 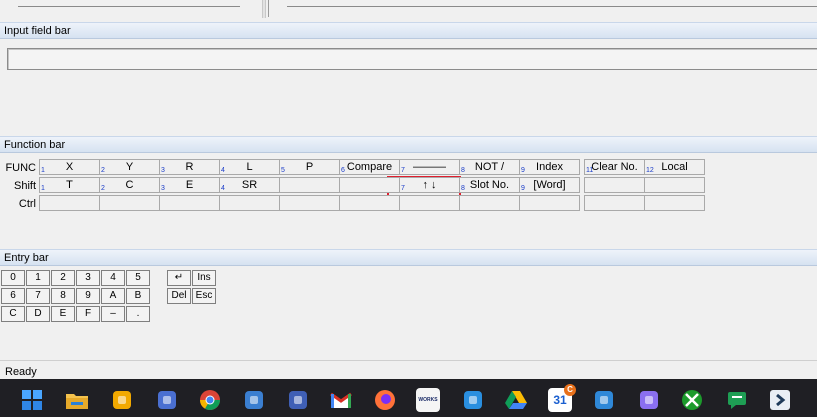 What do you see at coordinates (138, 278) in the screenshot?
I see `entry-key-0-5: 5` at bounding box center [138, 278].